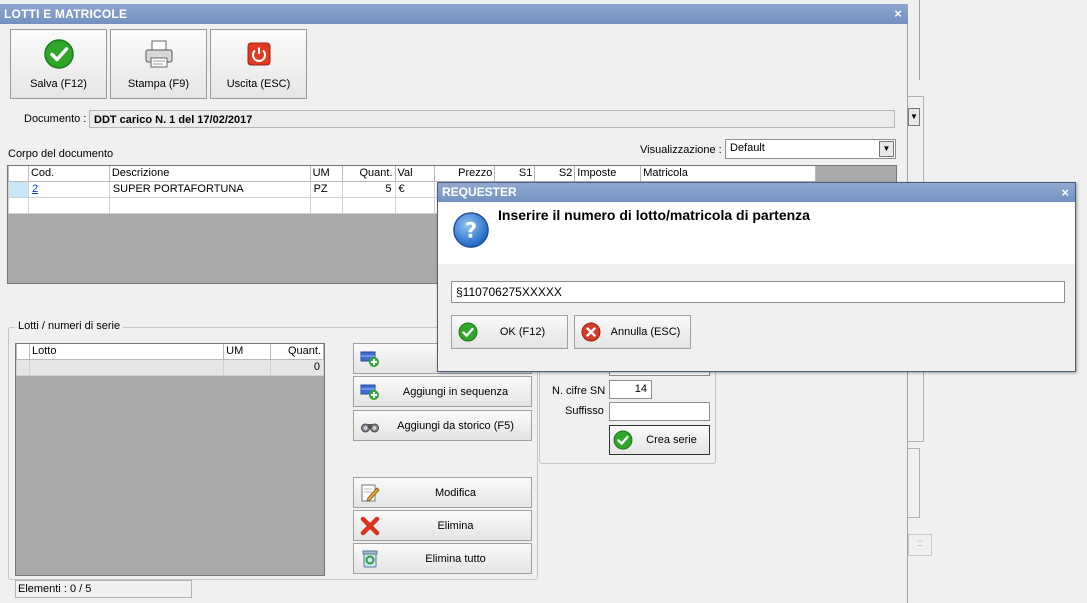 The height and width of the screenshot is (603, 1087). I want to click on delete-x-icon, so click(370, 526).